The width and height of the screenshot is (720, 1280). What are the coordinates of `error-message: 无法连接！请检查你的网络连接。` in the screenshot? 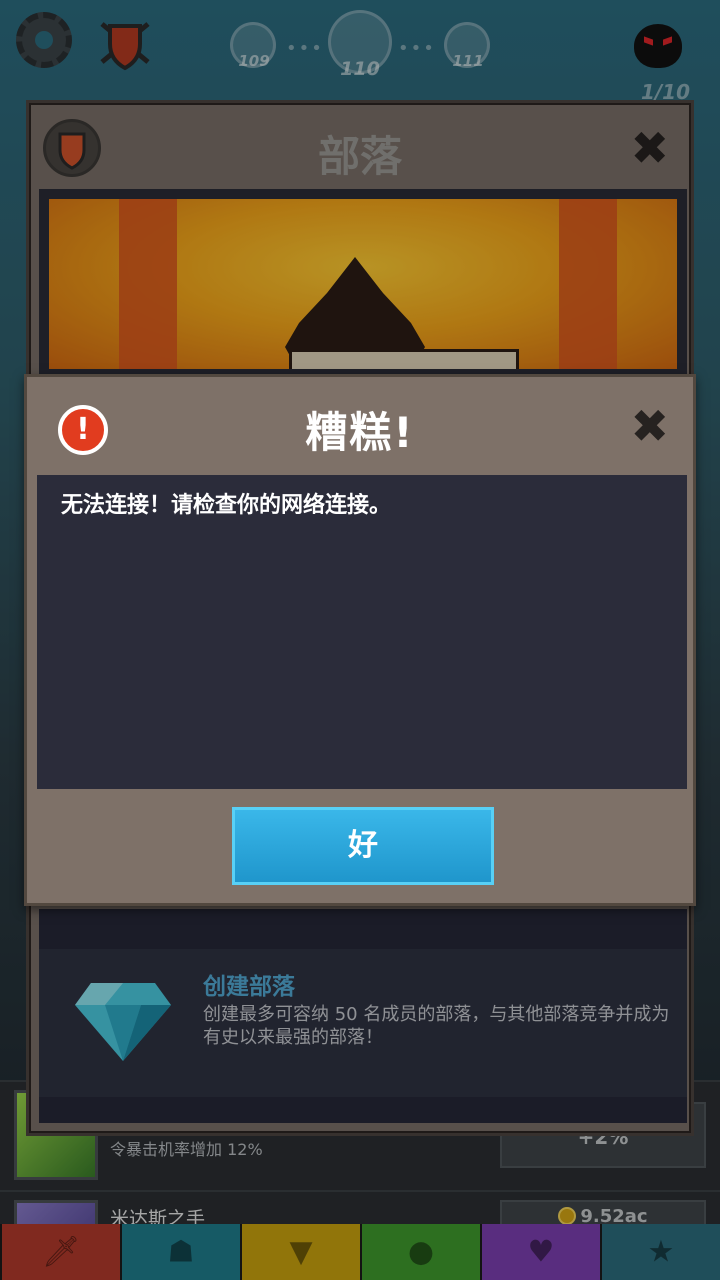 It's located at (226, 505).